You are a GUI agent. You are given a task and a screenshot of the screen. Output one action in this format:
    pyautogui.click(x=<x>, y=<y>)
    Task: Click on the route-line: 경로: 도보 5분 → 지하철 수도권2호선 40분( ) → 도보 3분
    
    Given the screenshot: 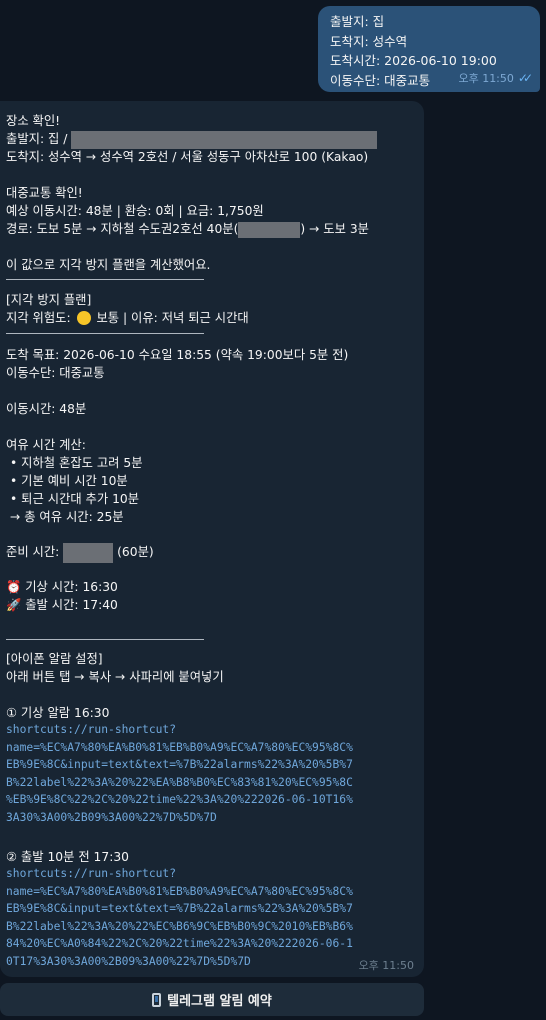 What is the action you would take?
    pyautogui.click(x=187, y=228)
    